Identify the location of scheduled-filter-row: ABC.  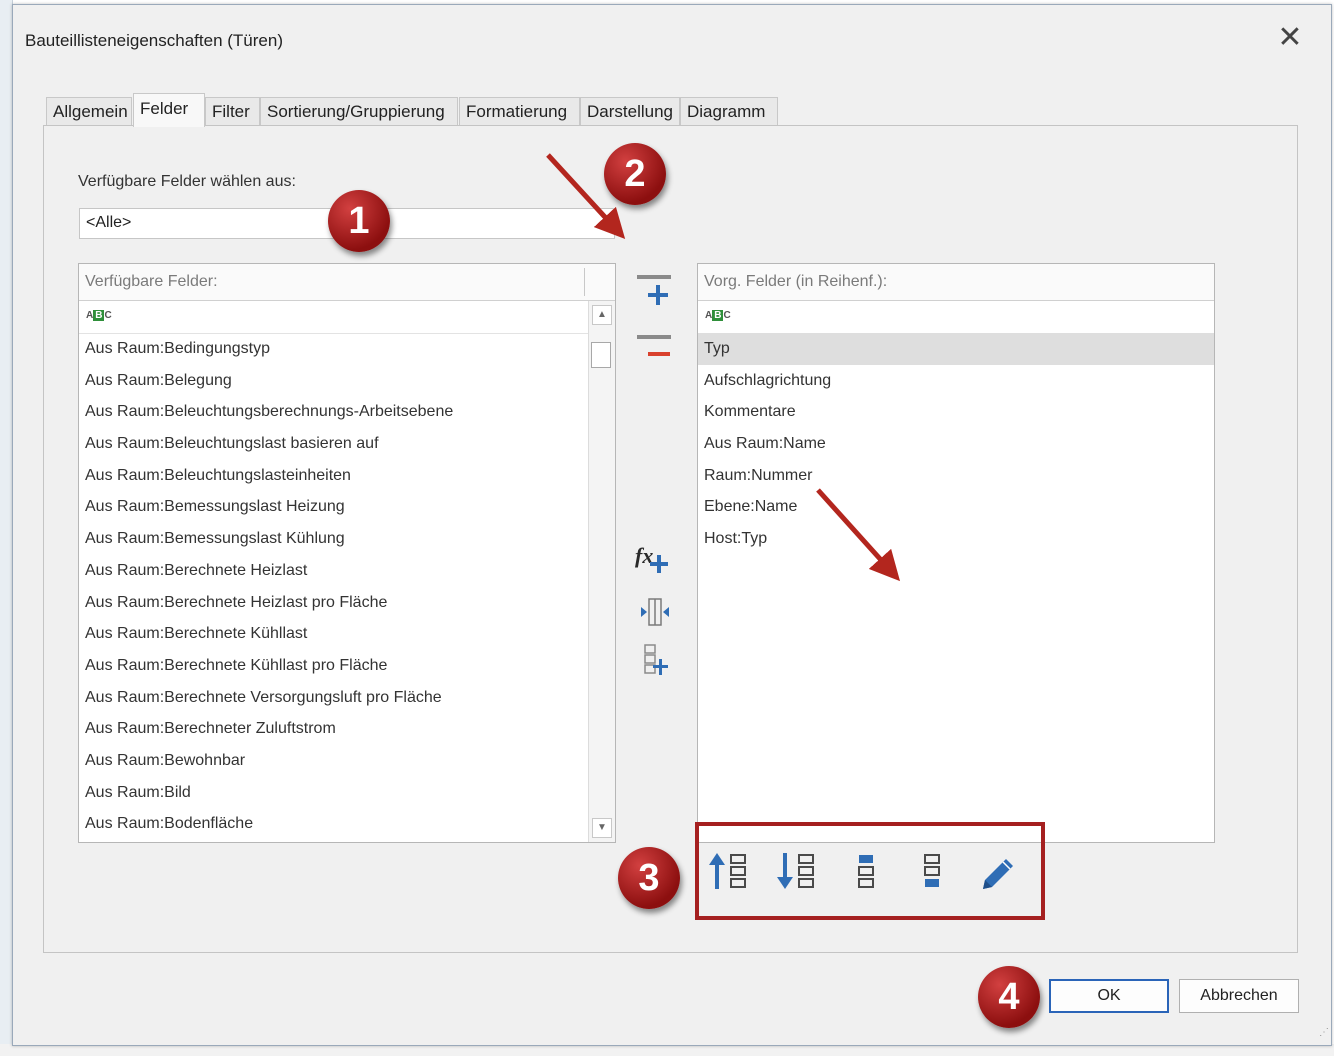
(956, 317).